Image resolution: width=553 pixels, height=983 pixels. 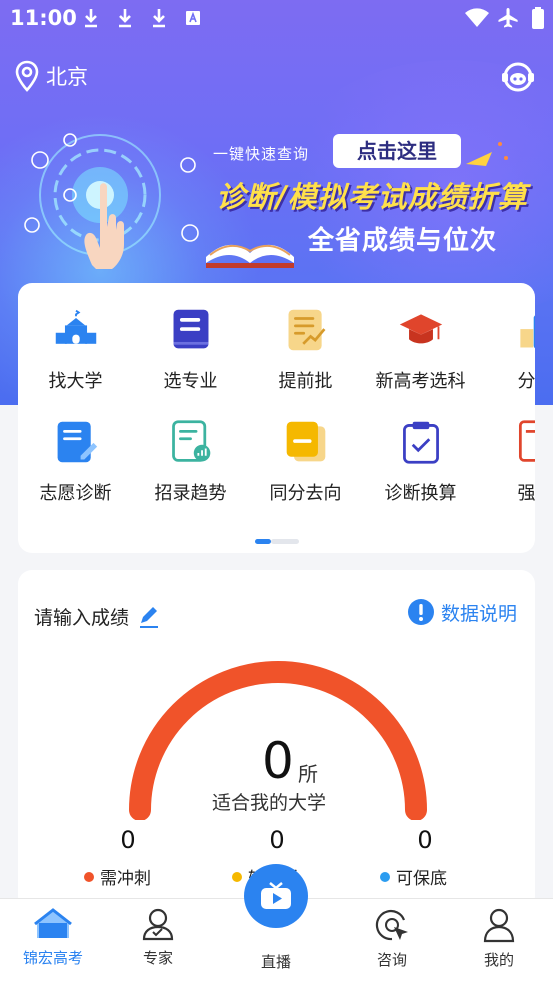 I want to click on feature-early-batch: 提前批, so click(x=305, y=338).